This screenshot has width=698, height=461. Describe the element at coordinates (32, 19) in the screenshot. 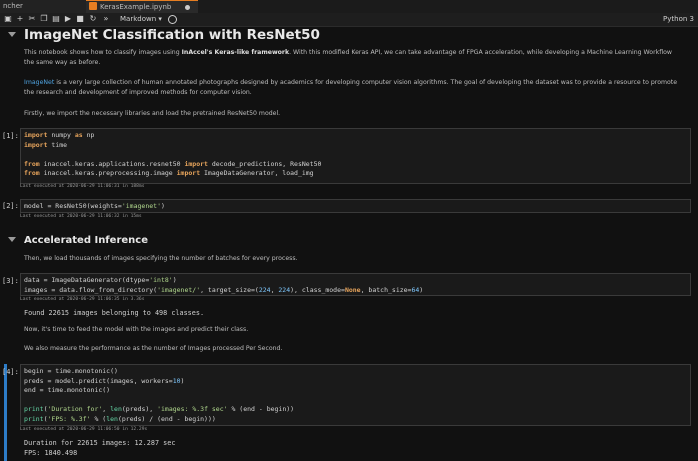

I see `cut-icon: ✂` at that location.